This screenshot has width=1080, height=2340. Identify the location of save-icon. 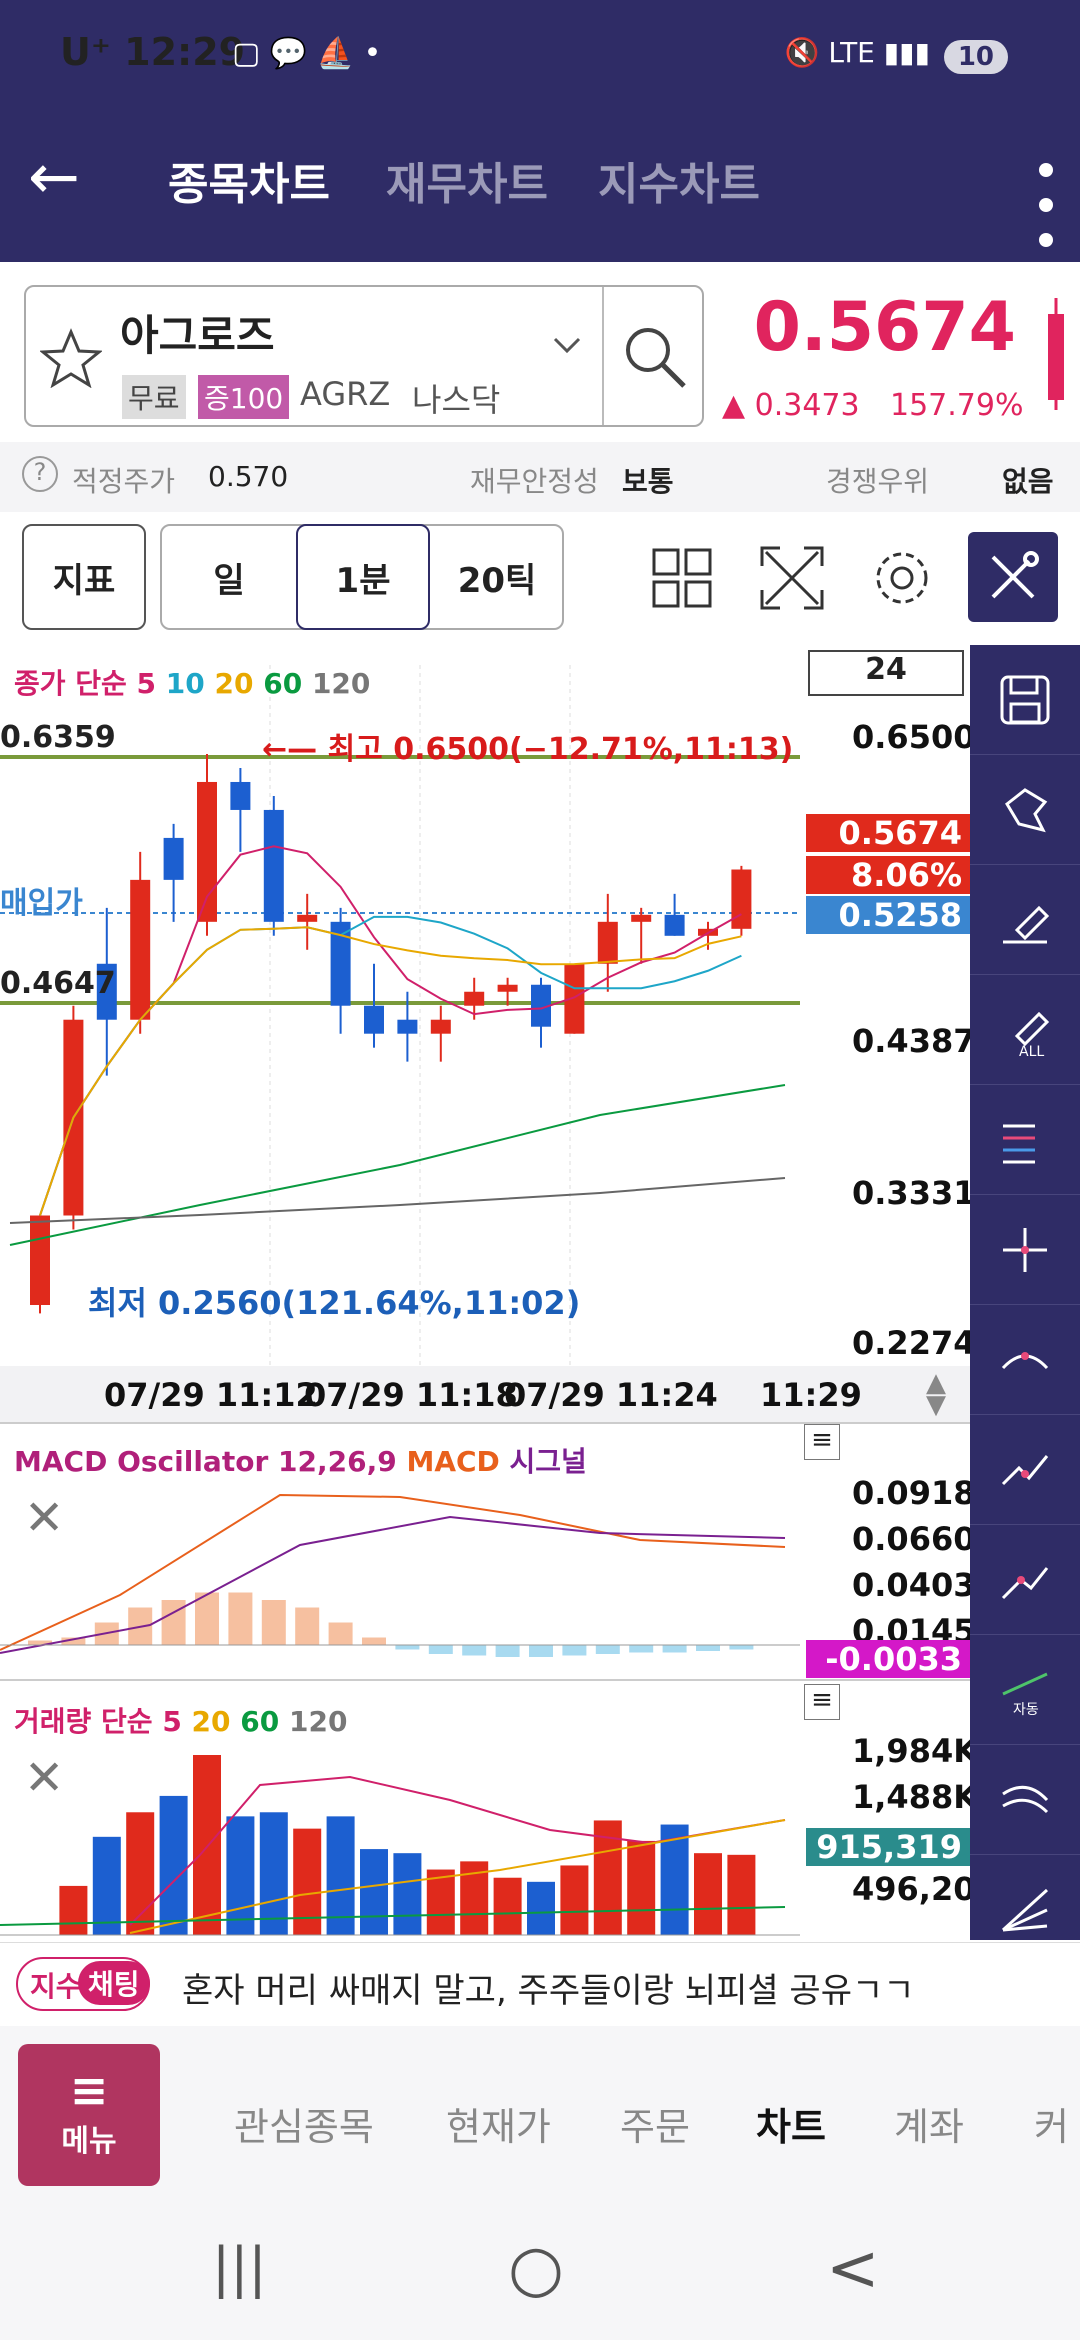
(1025, 700).